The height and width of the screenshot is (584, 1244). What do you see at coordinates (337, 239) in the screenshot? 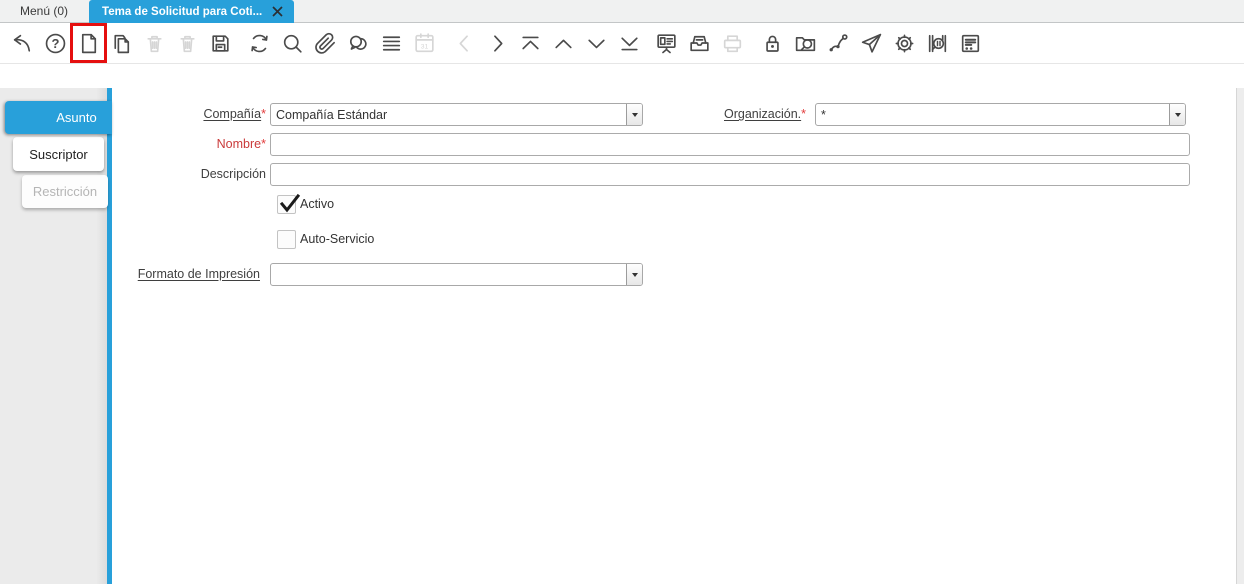
I see `auto-servicio-label: Auto-Servicio` at bounding box center [337, 239].